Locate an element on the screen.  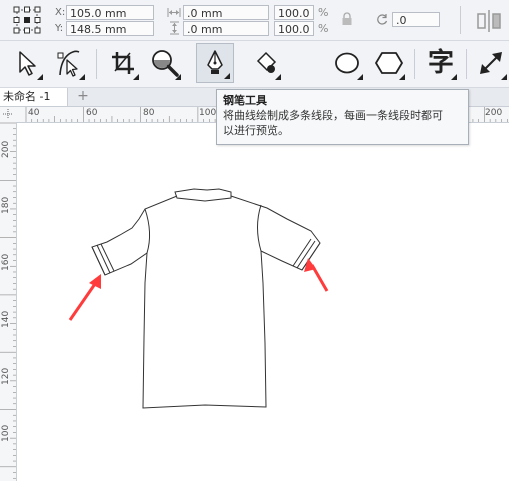
scale-y-field: 100.0 is located at coordinates (294, 28).